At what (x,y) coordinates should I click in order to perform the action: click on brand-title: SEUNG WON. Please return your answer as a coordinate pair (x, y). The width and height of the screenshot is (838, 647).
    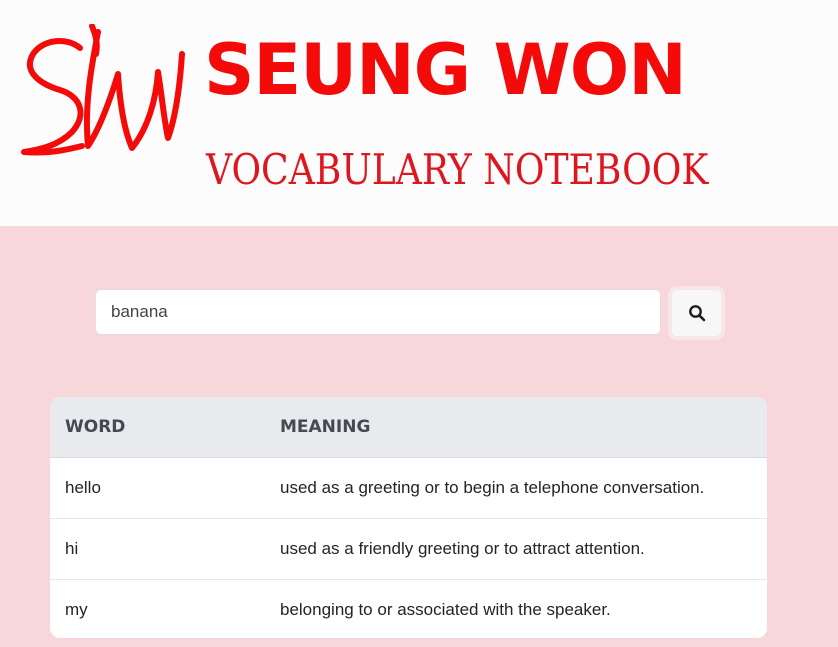
    Looking at the image, I should click on (445, 70).